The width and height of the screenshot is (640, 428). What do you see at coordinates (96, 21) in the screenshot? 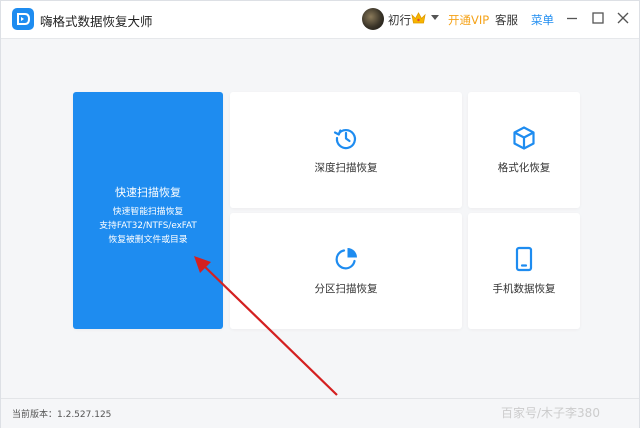
I see `app-title: 嗨格式数据恢复大师` at bounding box center [96, 21].